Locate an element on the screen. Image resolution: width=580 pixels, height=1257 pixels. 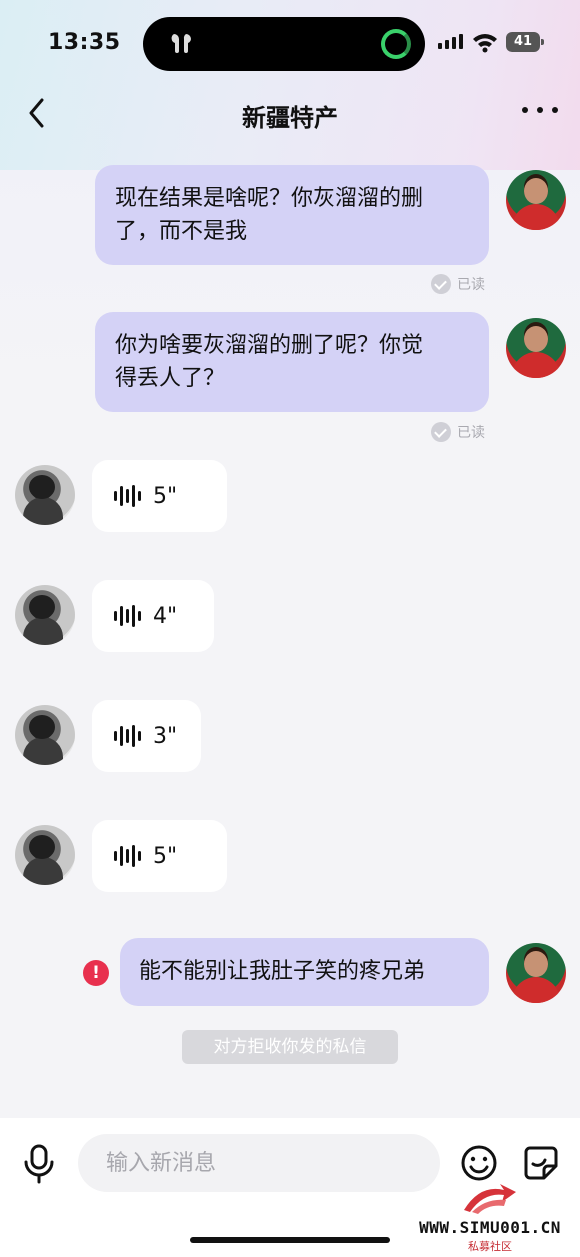
watermark-subtext: 私募社区 is located at coordinates (490, 1246).